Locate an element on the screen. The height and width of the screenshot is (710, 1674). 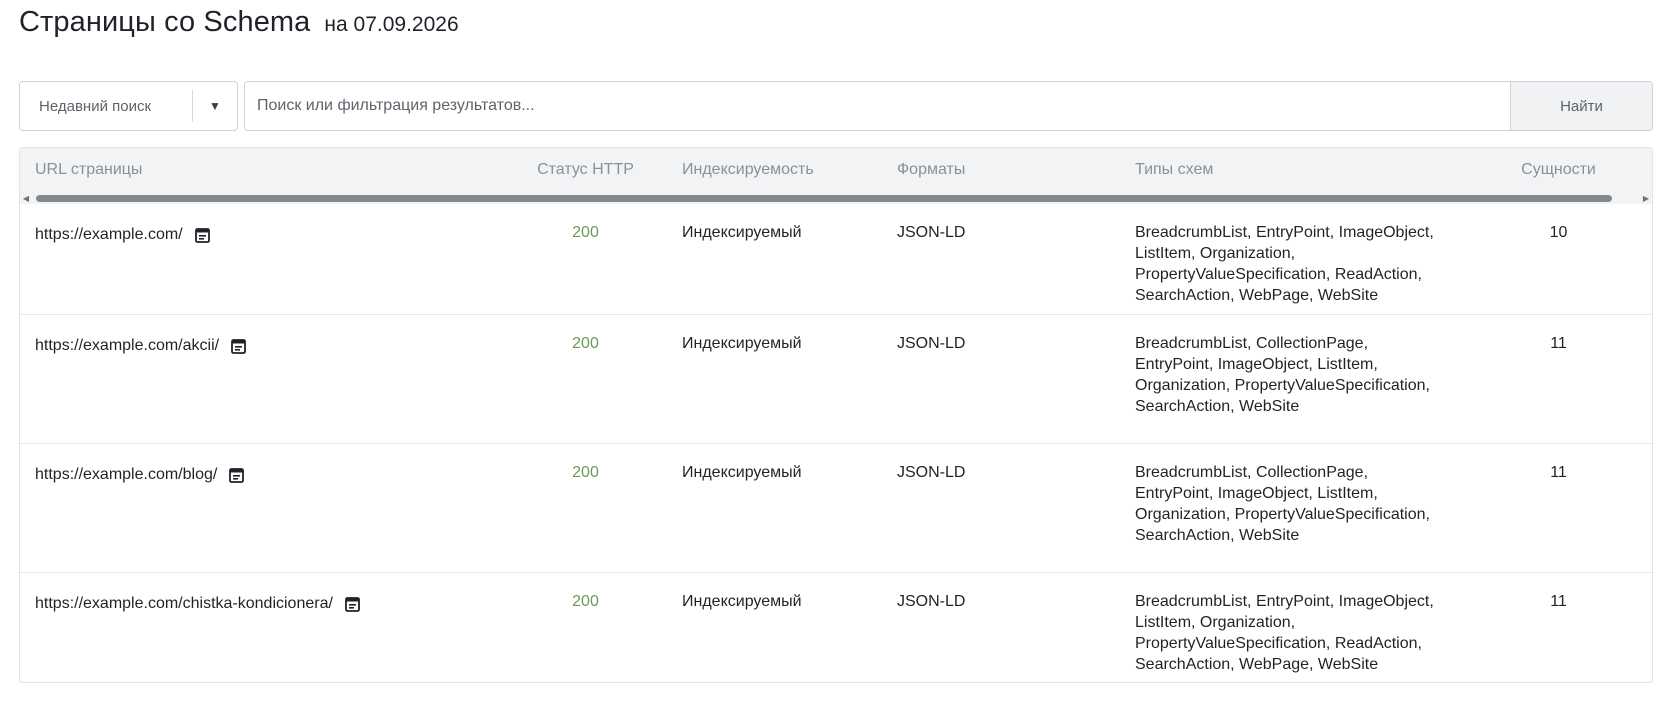
search-input is located at coordinates (877, 106).